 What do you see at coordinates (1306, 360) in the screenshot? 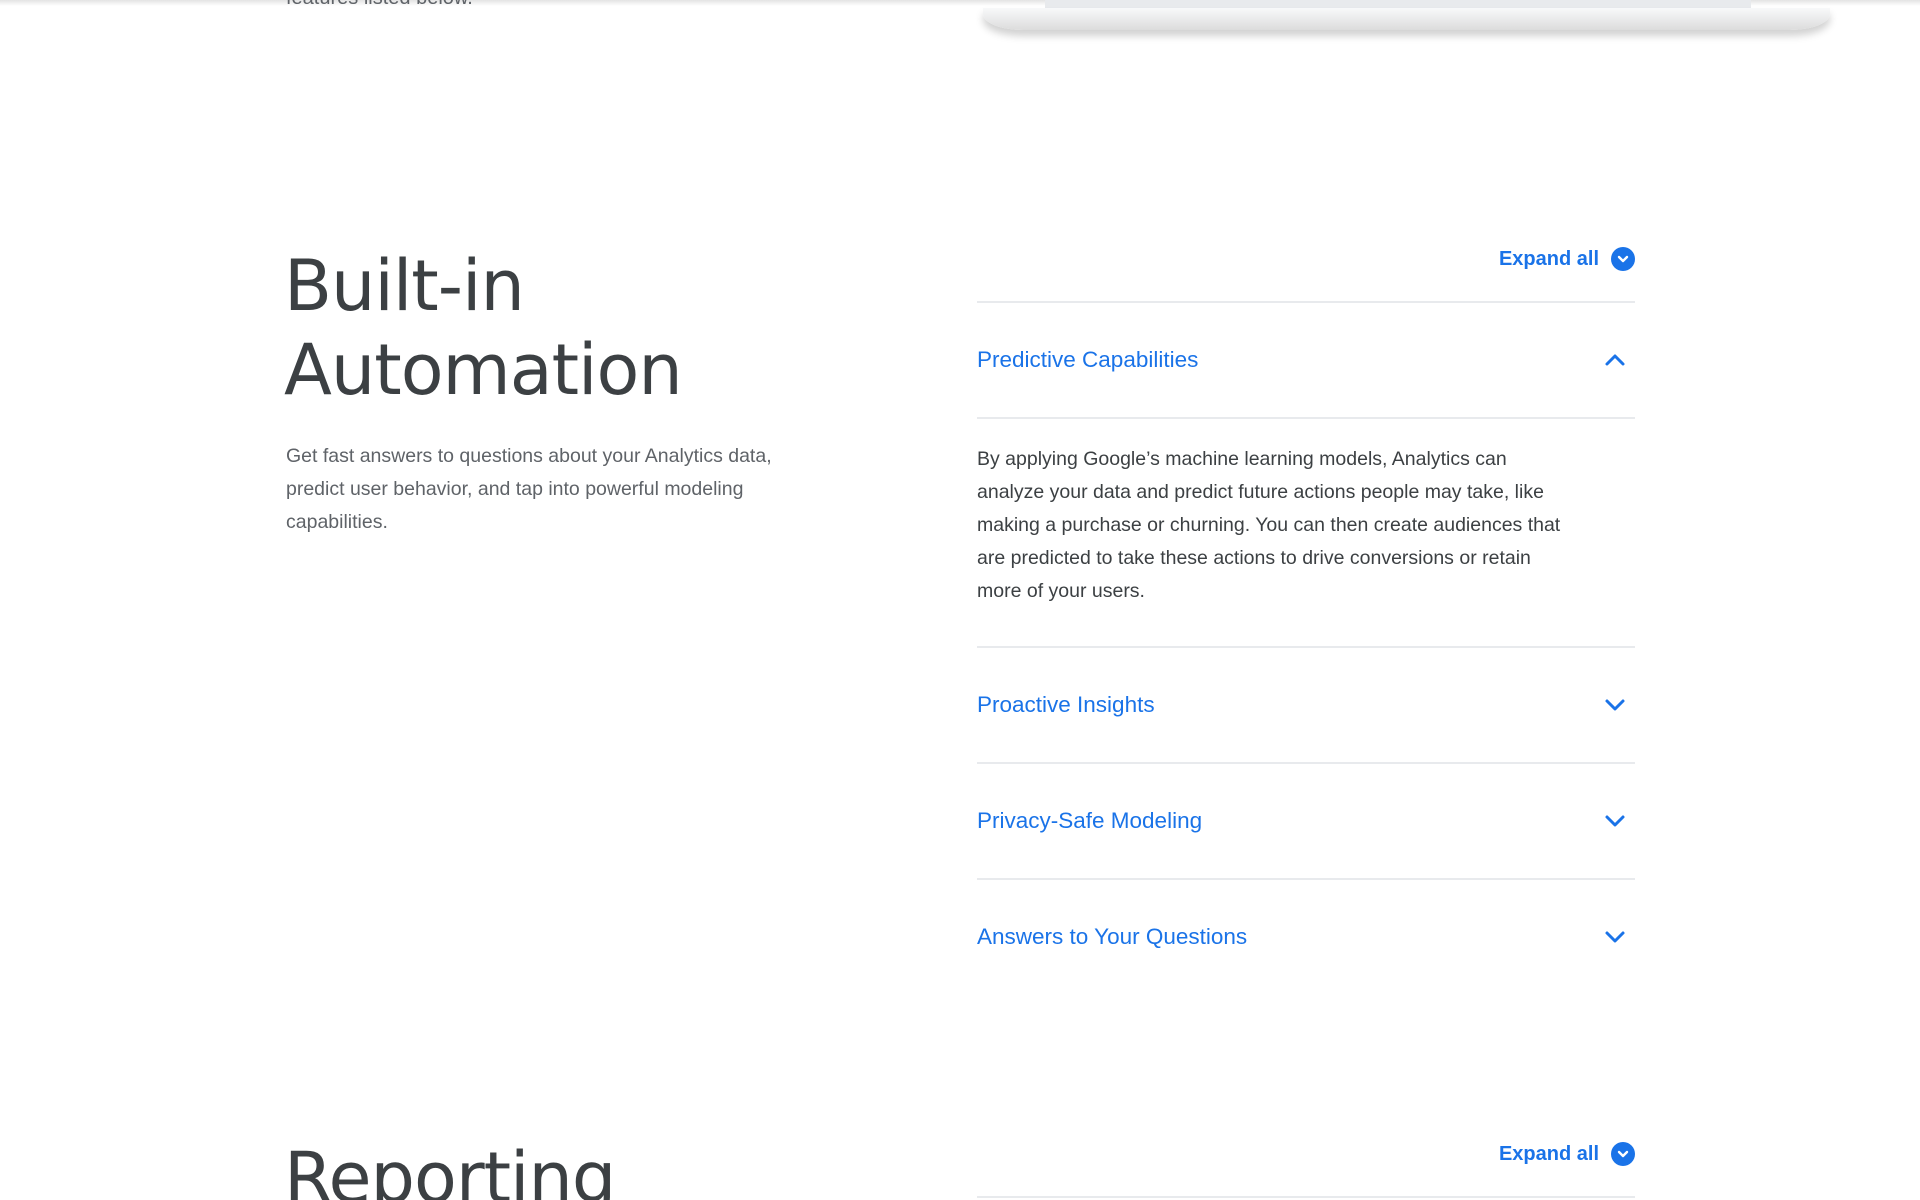
I see `accordion-item-predictive-capabilities: Predictive Capabilities` at bounding box center [1306, 360].